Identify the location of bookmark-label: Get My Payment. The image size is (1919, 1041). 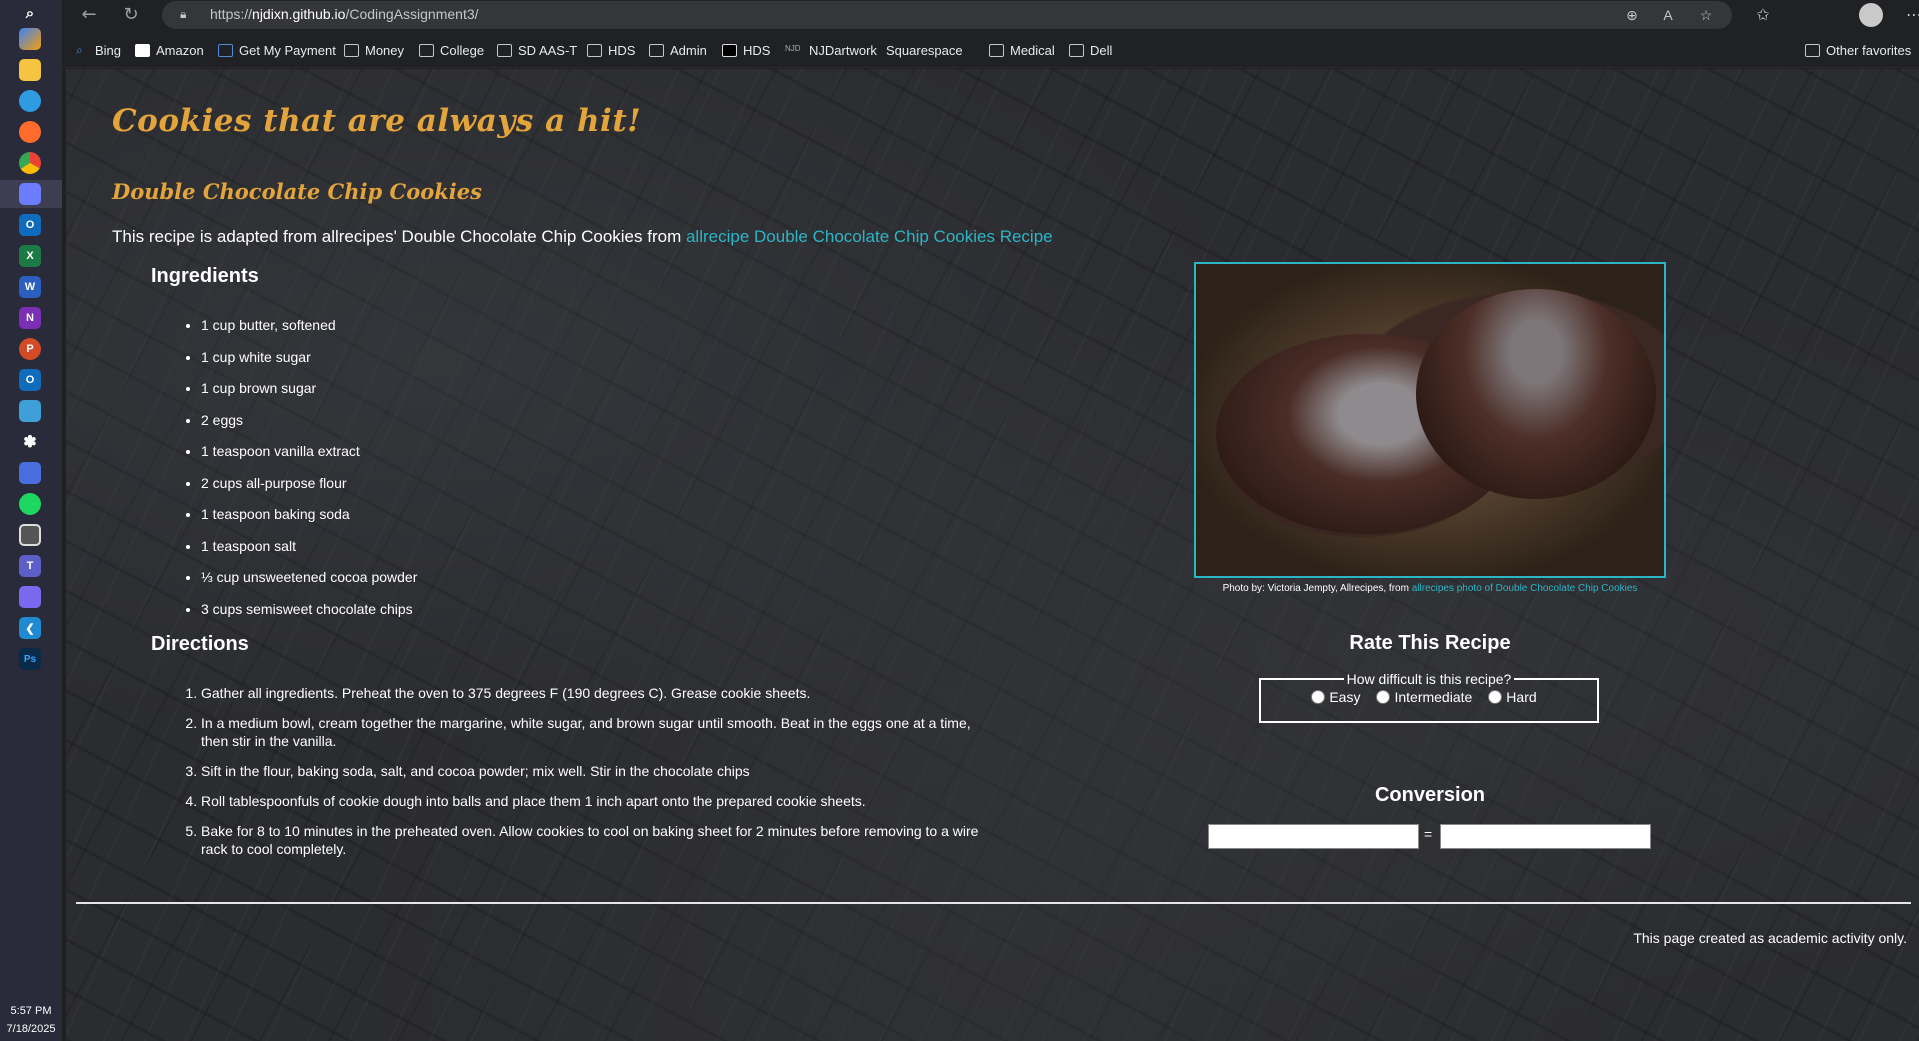
(287, 50).